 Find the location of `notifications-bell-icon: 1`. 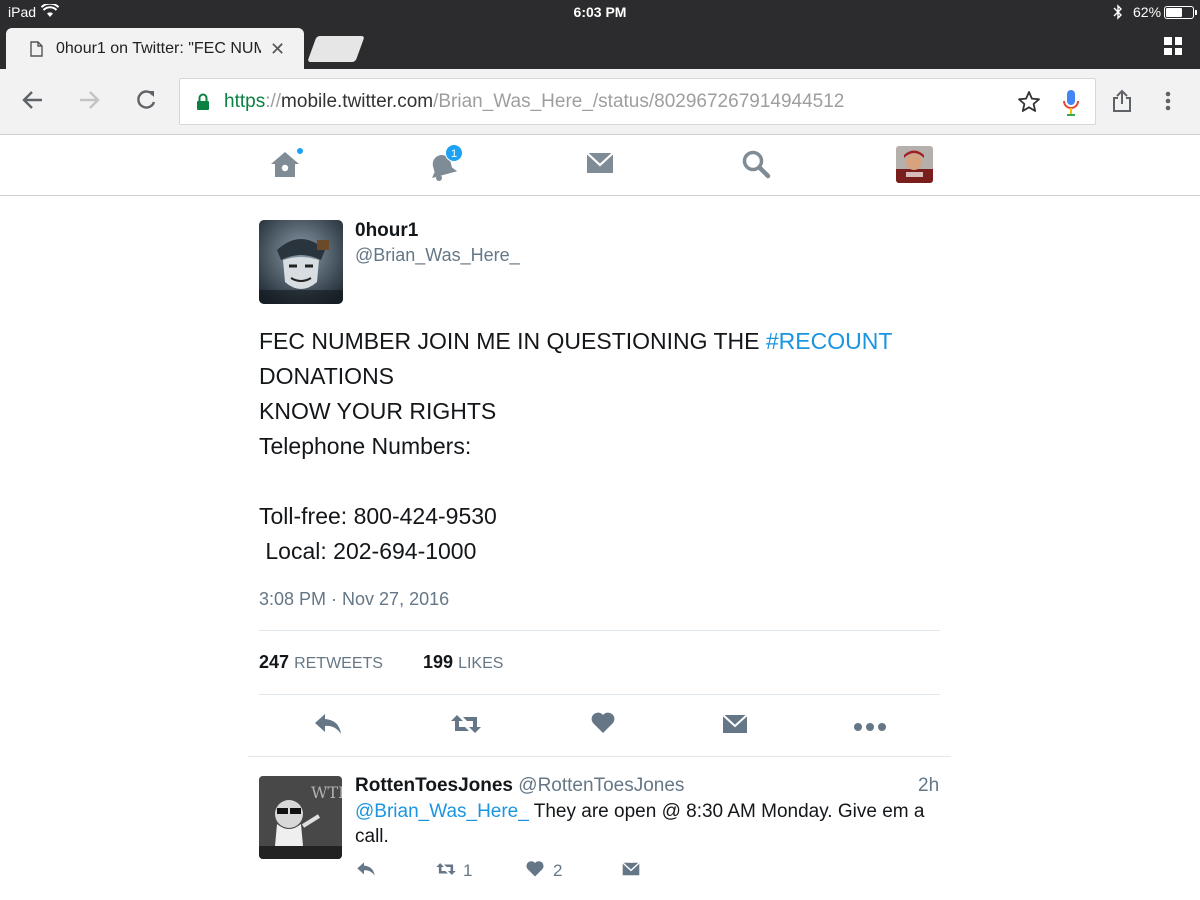

notifications-bell-icon: 1 is located at coordinates (444, 164).